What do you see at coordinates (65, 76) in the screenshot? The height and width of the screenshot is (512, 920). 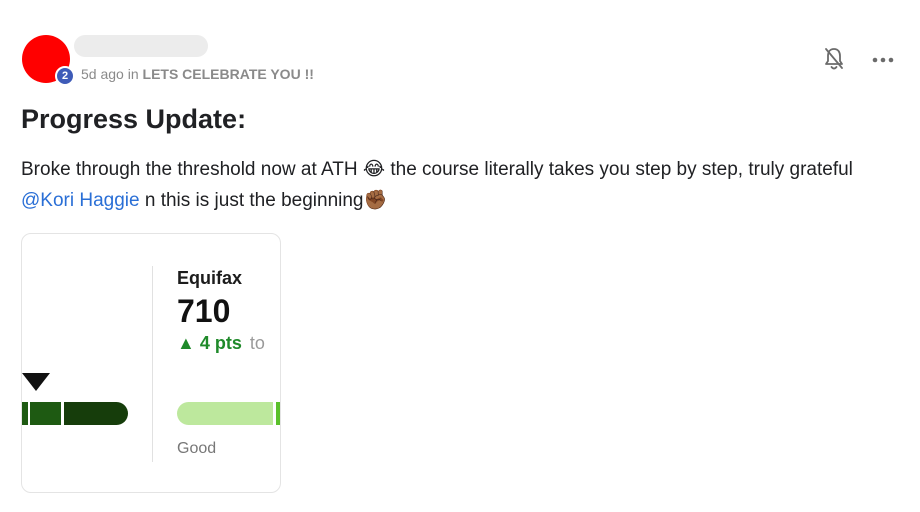 I see `level-badge: 2` at bounding box center [65, 76].